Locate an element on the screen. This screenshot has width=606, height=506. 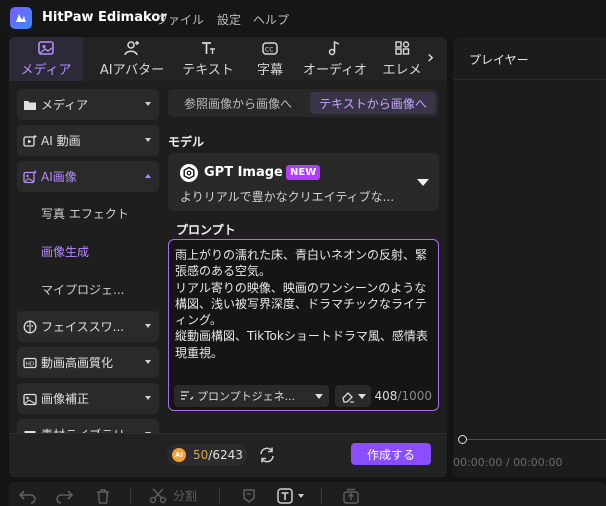
top-tab-bar: メディア AIアバター テキスト CC 字幕 オーディオ エレメ › is located at coordinates (228, 59).